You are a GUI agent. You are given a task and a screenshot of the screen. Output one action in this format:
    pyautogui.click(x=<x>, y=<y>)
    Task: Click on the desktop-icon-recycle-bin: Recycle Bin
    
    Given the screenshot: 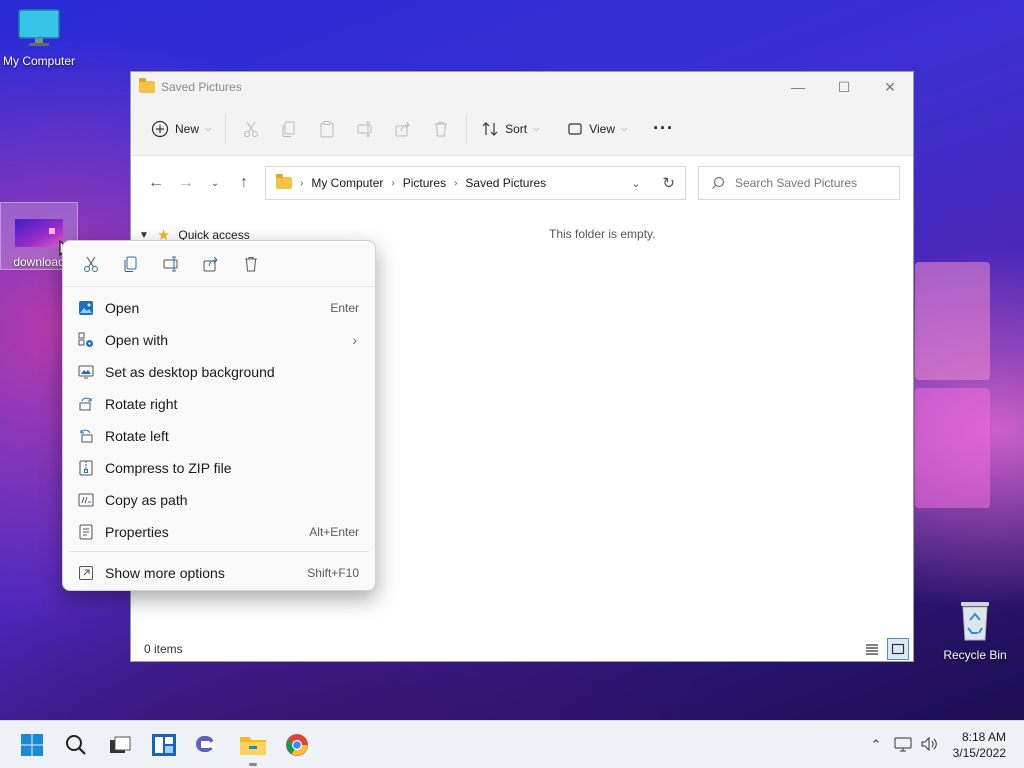 What is the action you would take?
    pyautogui.click(x=975, y=630)
    